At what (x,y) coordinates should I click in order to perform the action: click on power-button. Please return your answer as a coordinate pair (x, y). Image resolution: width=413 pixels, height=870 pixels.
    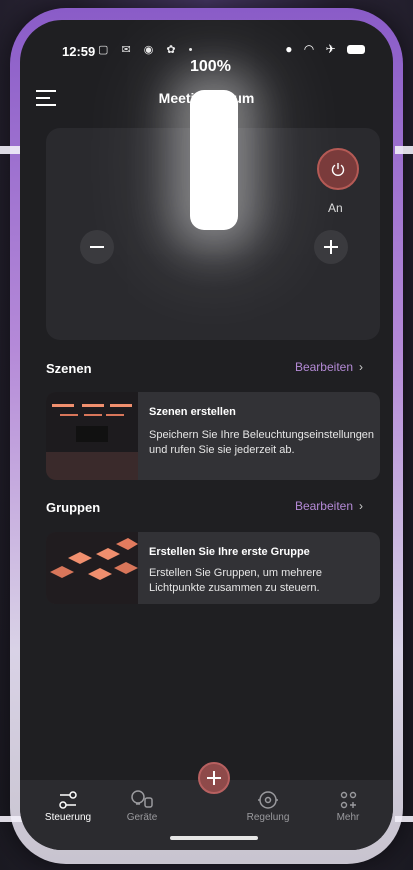
    Looking at the image, I should click on (338, 169).